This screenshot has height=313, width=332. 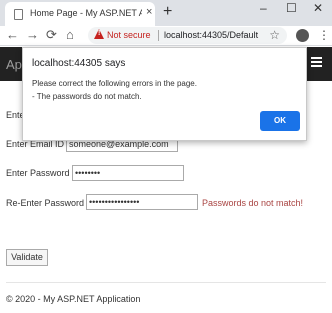 I want to click on address-bar: Not secure localhost:44305/Default ☆, so click(x=187, y=35).